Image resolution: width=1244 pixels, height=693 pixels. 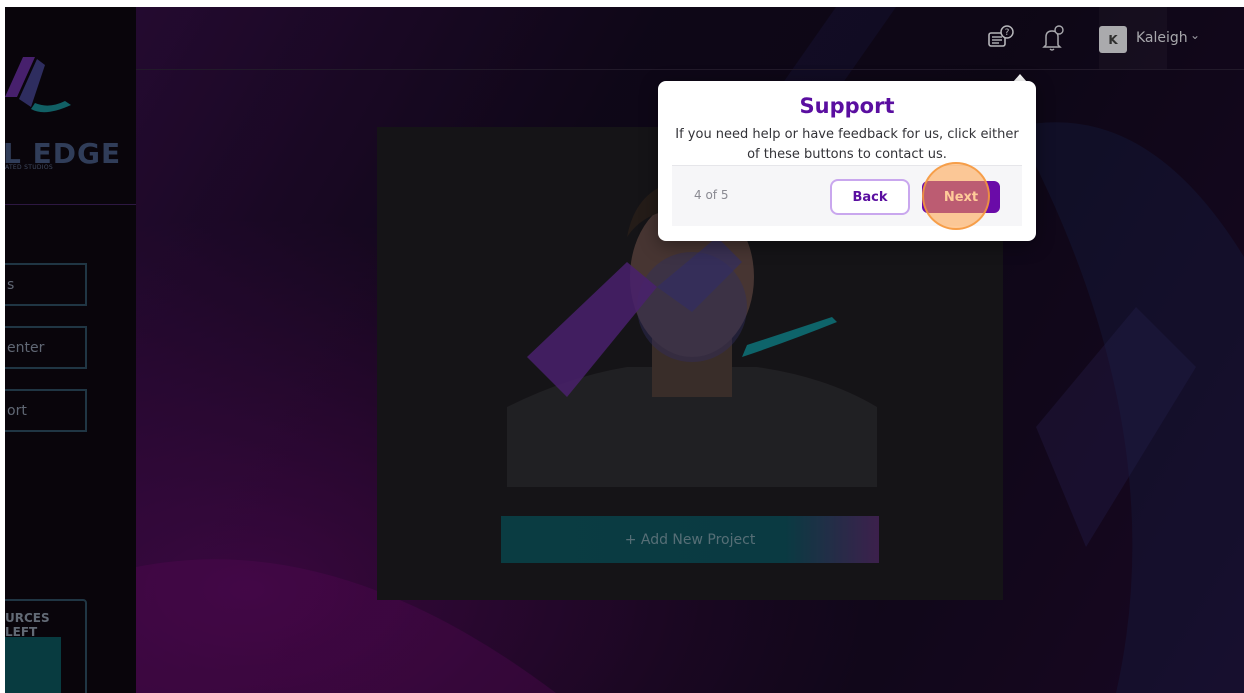 I want to click on brand-logo-icon, so click(x=38, y=85).